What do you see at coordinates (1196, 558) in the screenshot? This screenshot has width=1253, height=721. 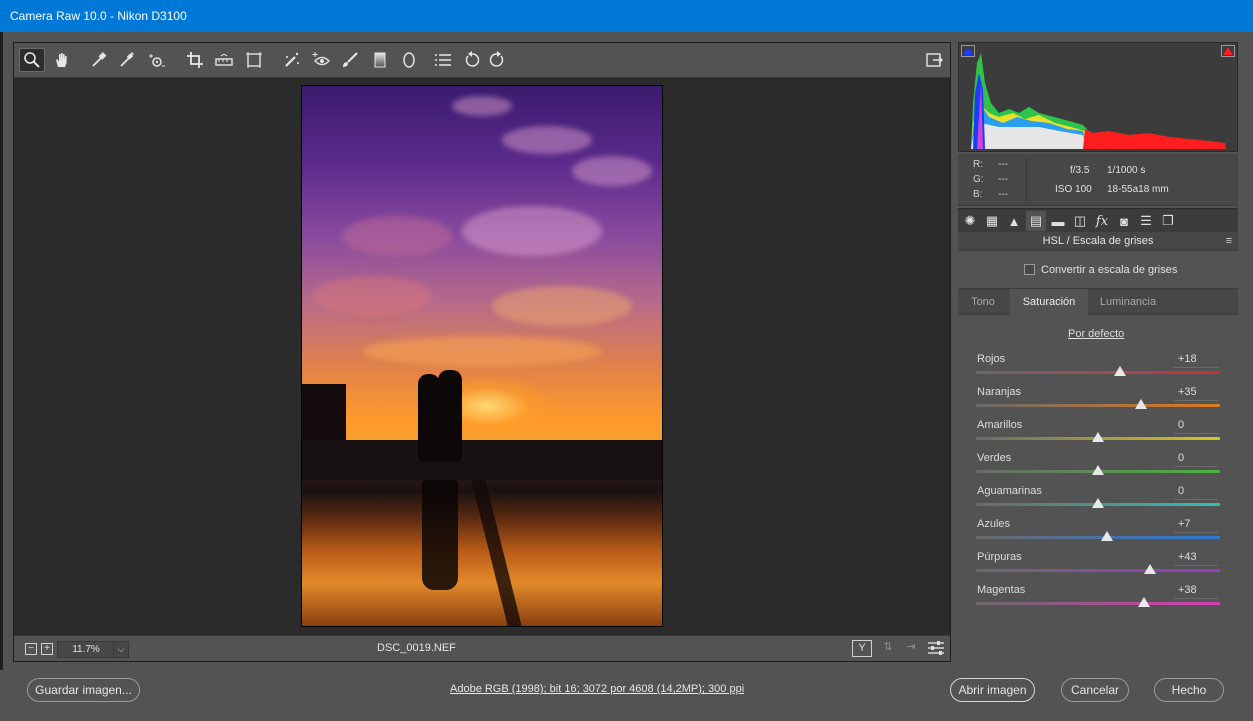 I see `slider-value-field: +43` at bounding box center [1196, 558].